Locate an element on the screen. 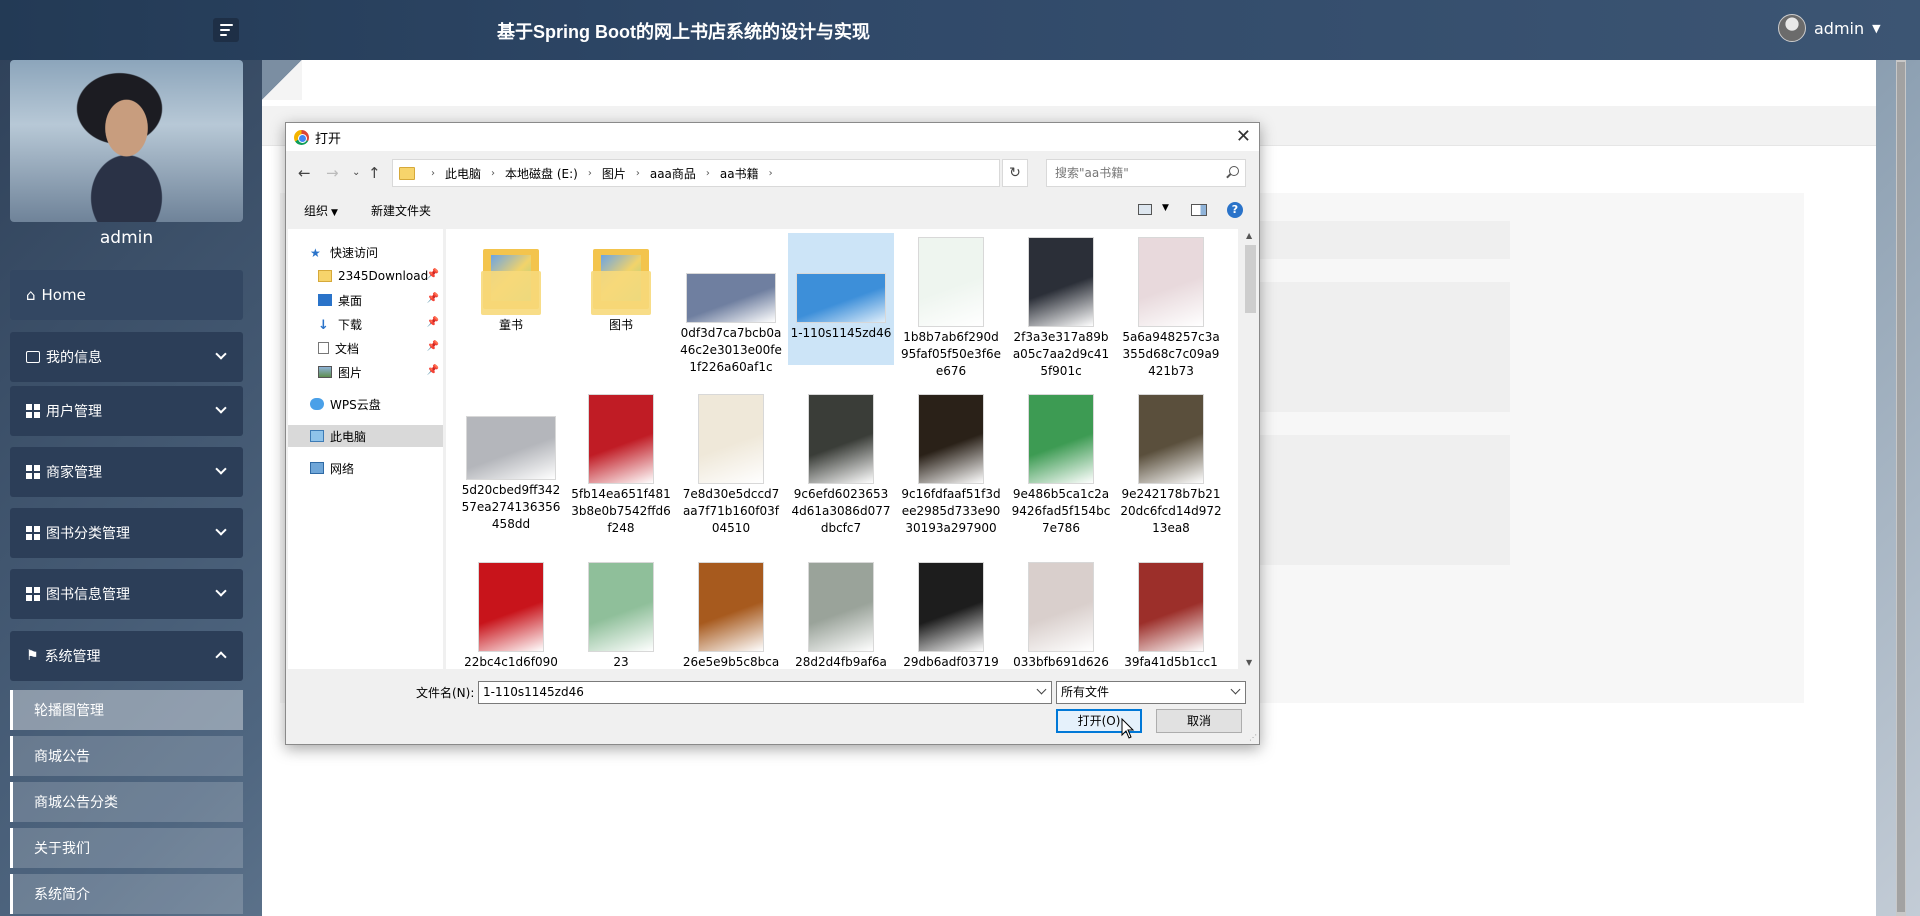 This screenshot has width=1920, height=916. nav-item-this-pc: 此电脑 is located at coordinates (365, 436).